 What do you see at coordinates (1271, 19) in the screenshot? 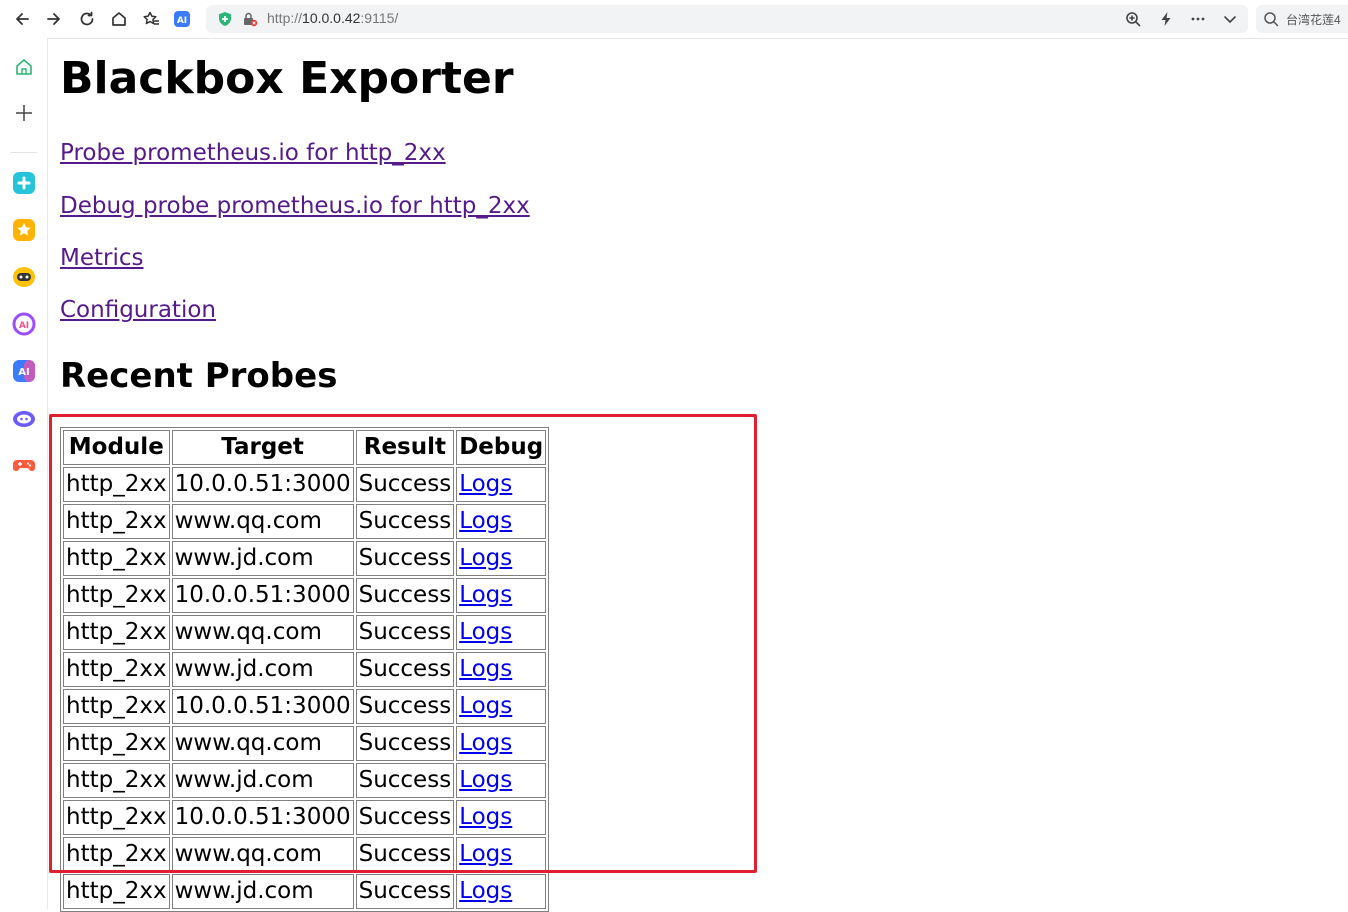
I see `search-icon` at bounding box center [1271, 19].